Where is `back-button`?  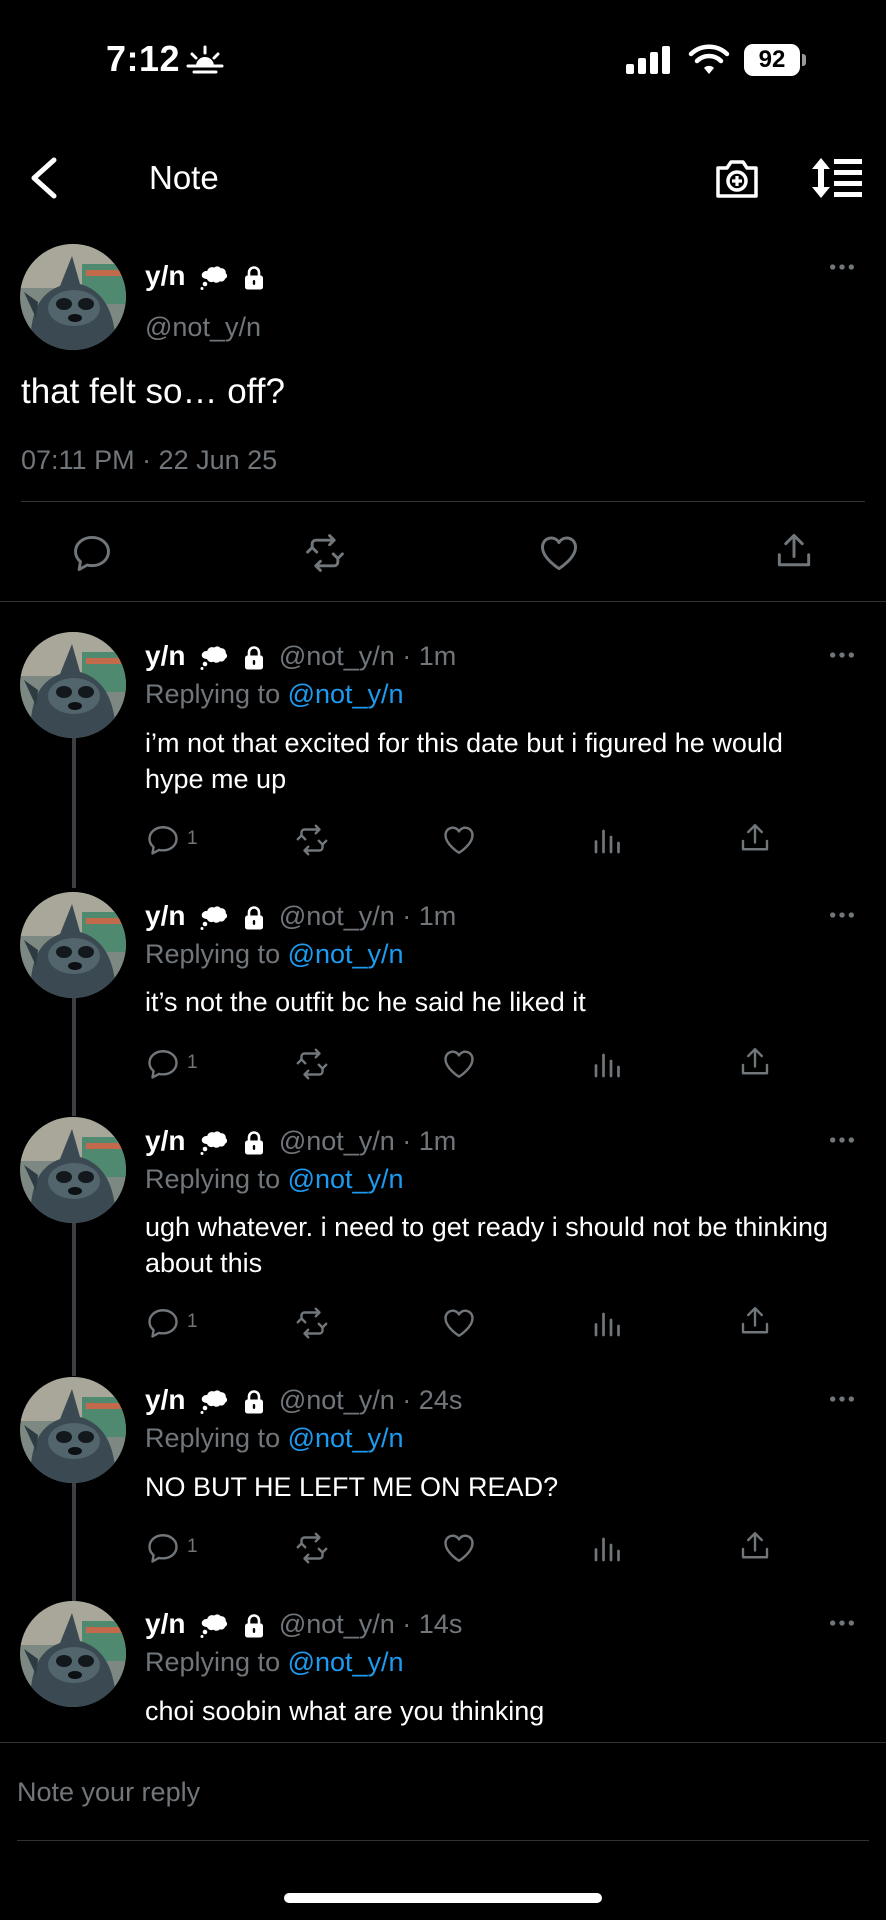 back-button is located at coordinates (46, 178).